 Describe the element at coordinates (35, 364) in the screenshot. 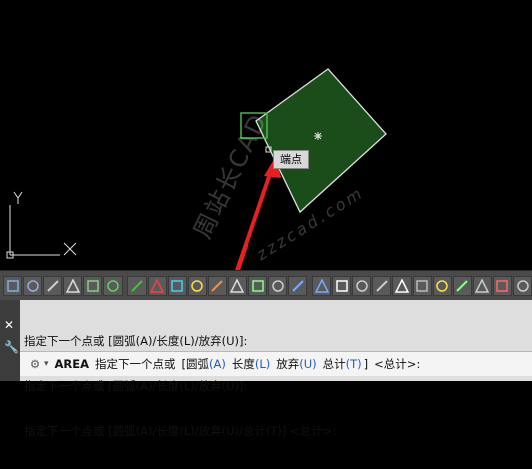

I see `gear-icon: ⚙` at that location.